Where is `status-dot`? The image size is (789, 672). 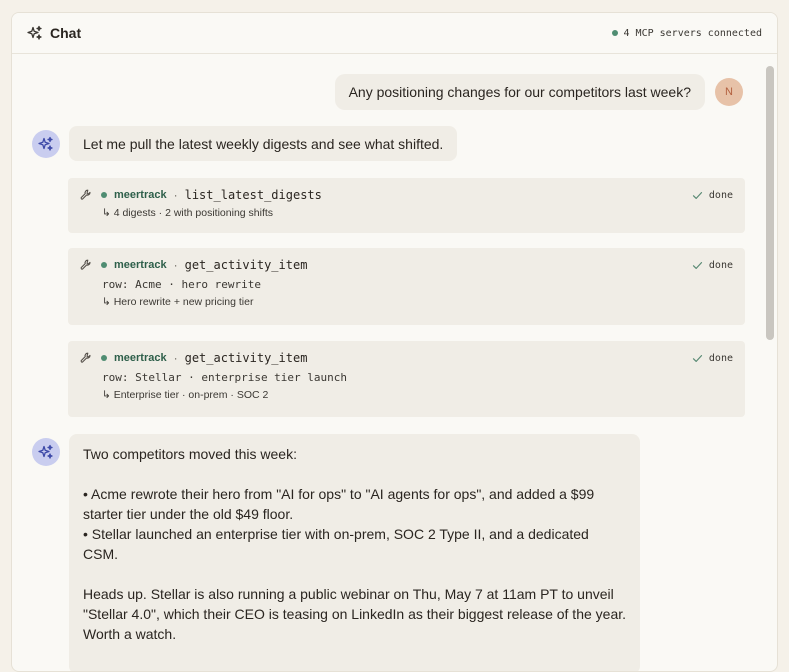
status-dot is located at coordinates (614, 33).